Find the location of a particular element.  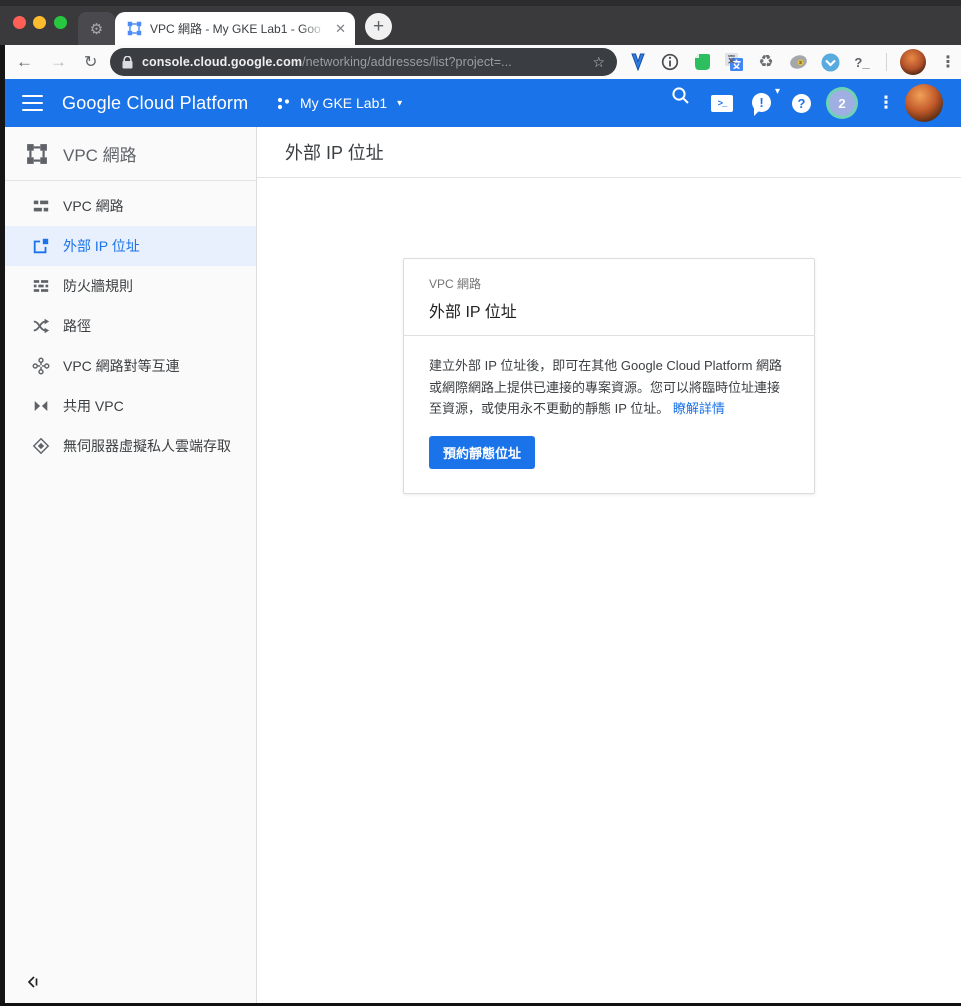

bookmark-star-icon: ☆ is located at coordinates (598, 62).